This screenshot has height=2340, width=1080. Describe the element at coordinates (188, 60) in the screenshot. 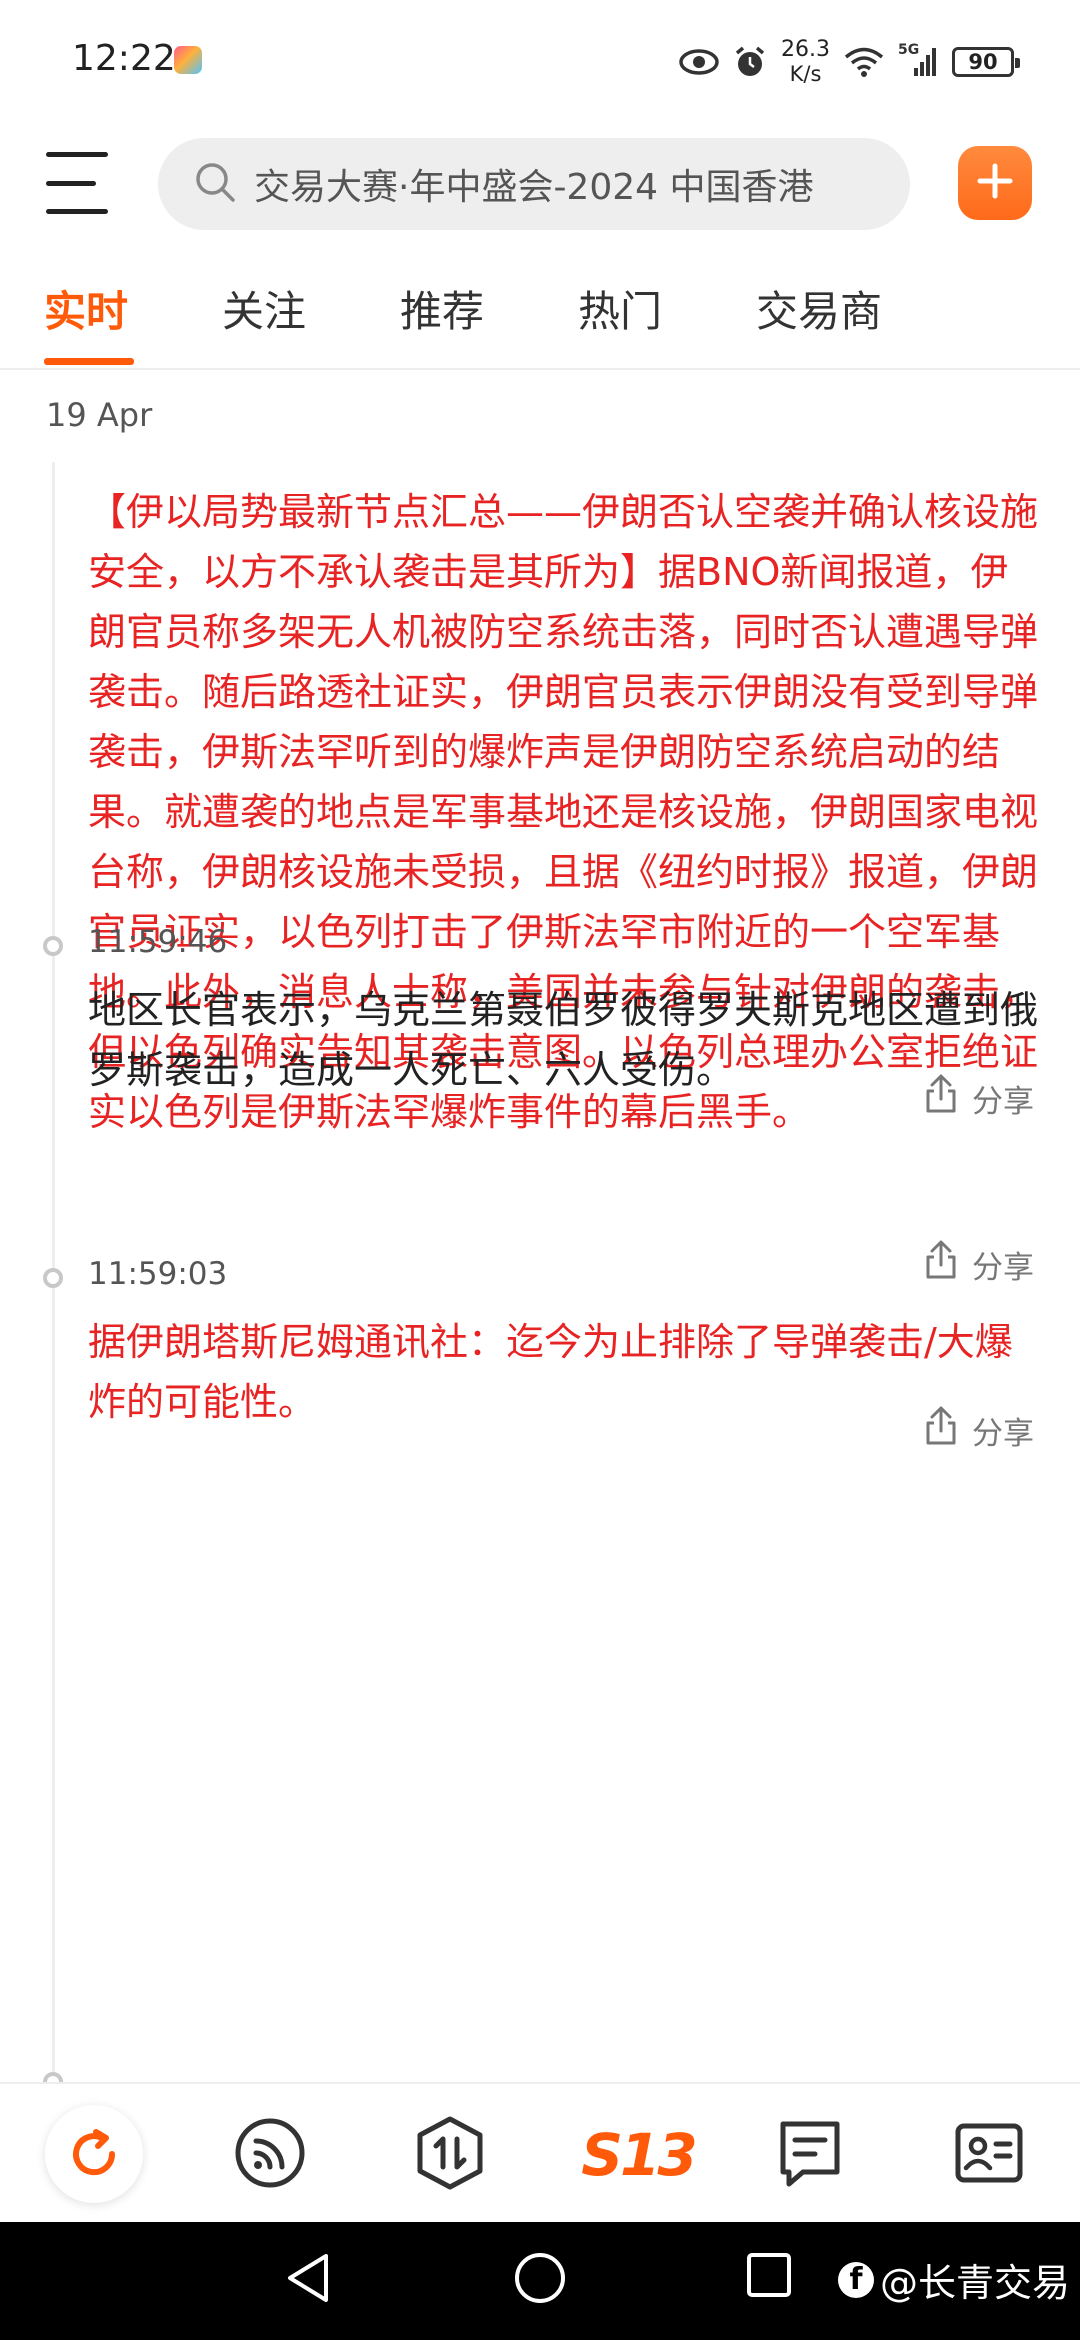

I see `app-notification-icon` at that location.